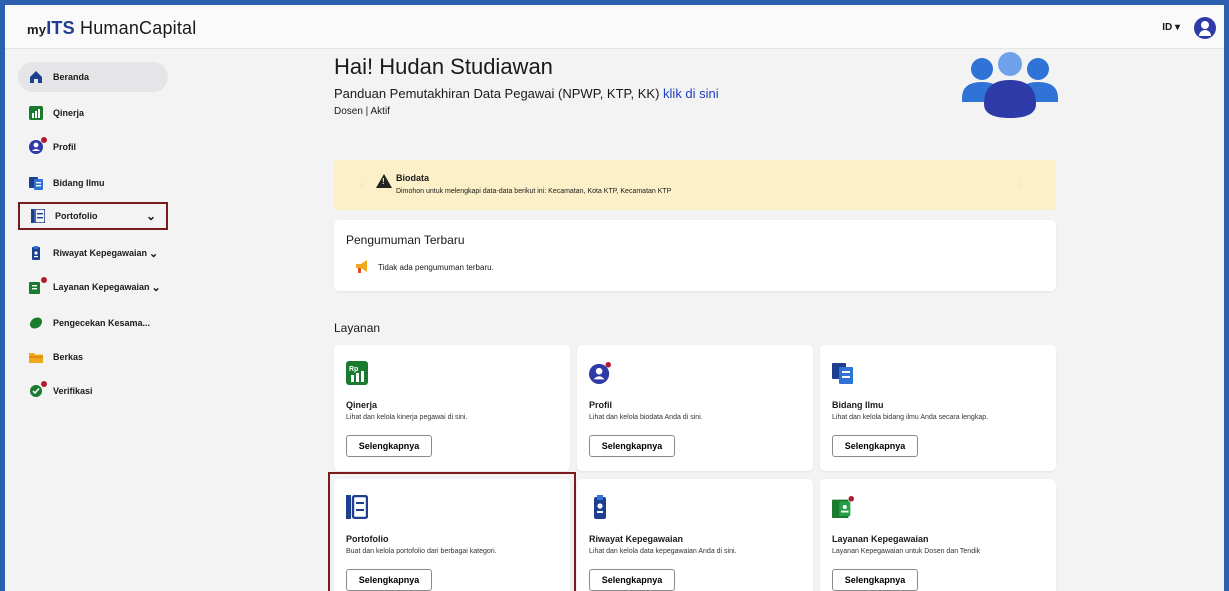  I want to click on chevron-right-icon: ›, so click(1020, 185).